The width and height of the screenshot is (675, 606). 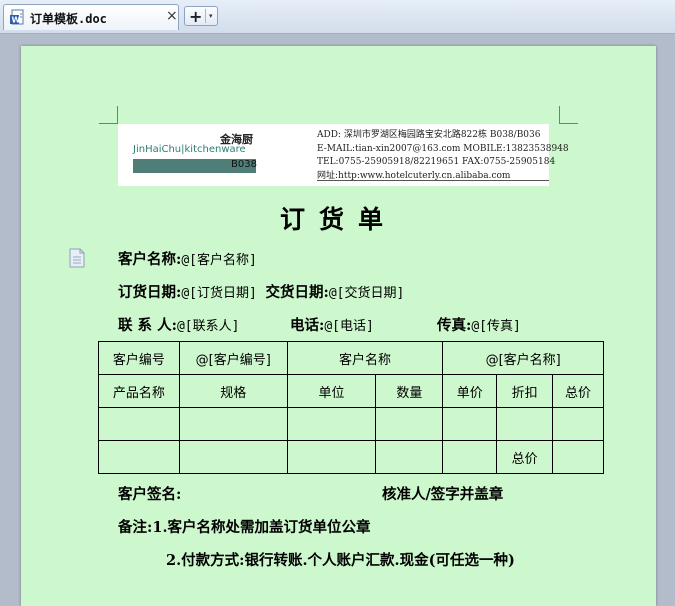 I want to click on fax-label: 传真:, so click(x=454, y=325).